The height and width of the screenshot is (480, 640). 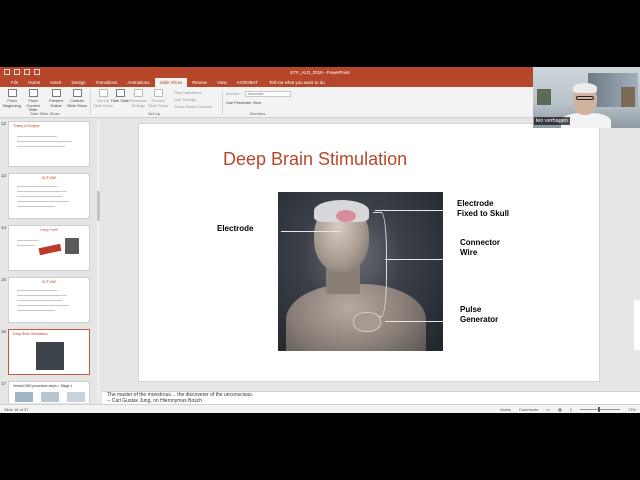 What do you see at coordinates (4, 383) in the screenshot?
I see `thumbnail-number: 17` at bounding box center [4, 383].